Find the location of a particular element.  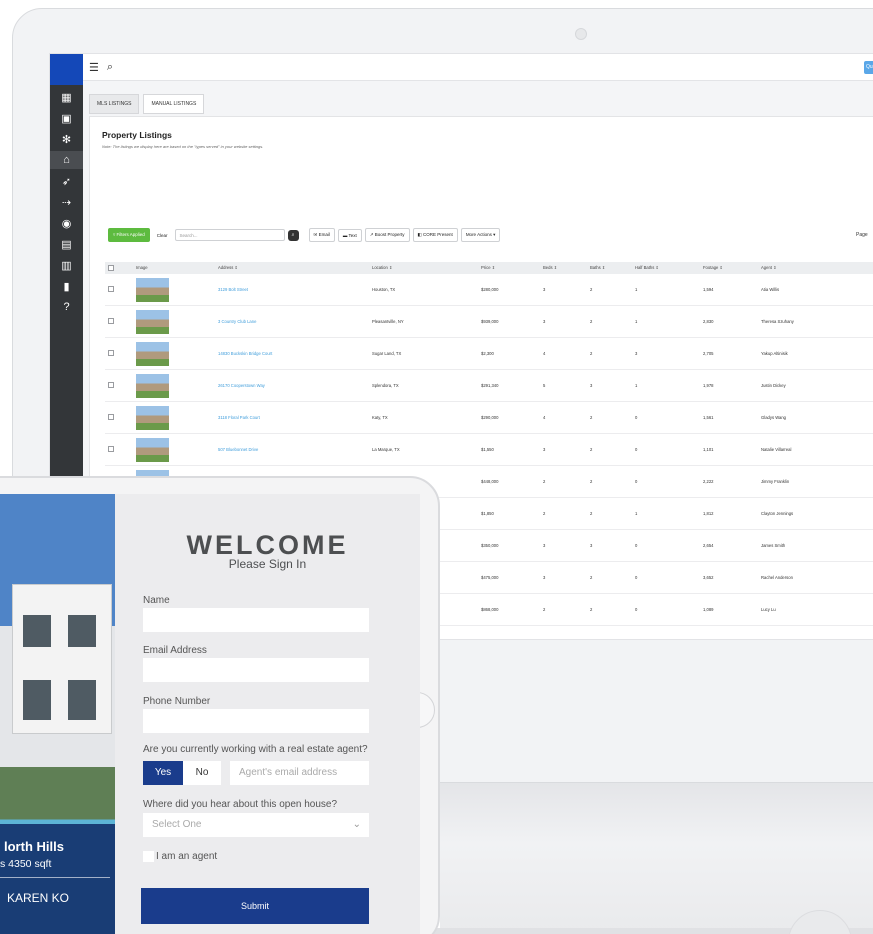

phone-field is located at coordinates (256, 721).